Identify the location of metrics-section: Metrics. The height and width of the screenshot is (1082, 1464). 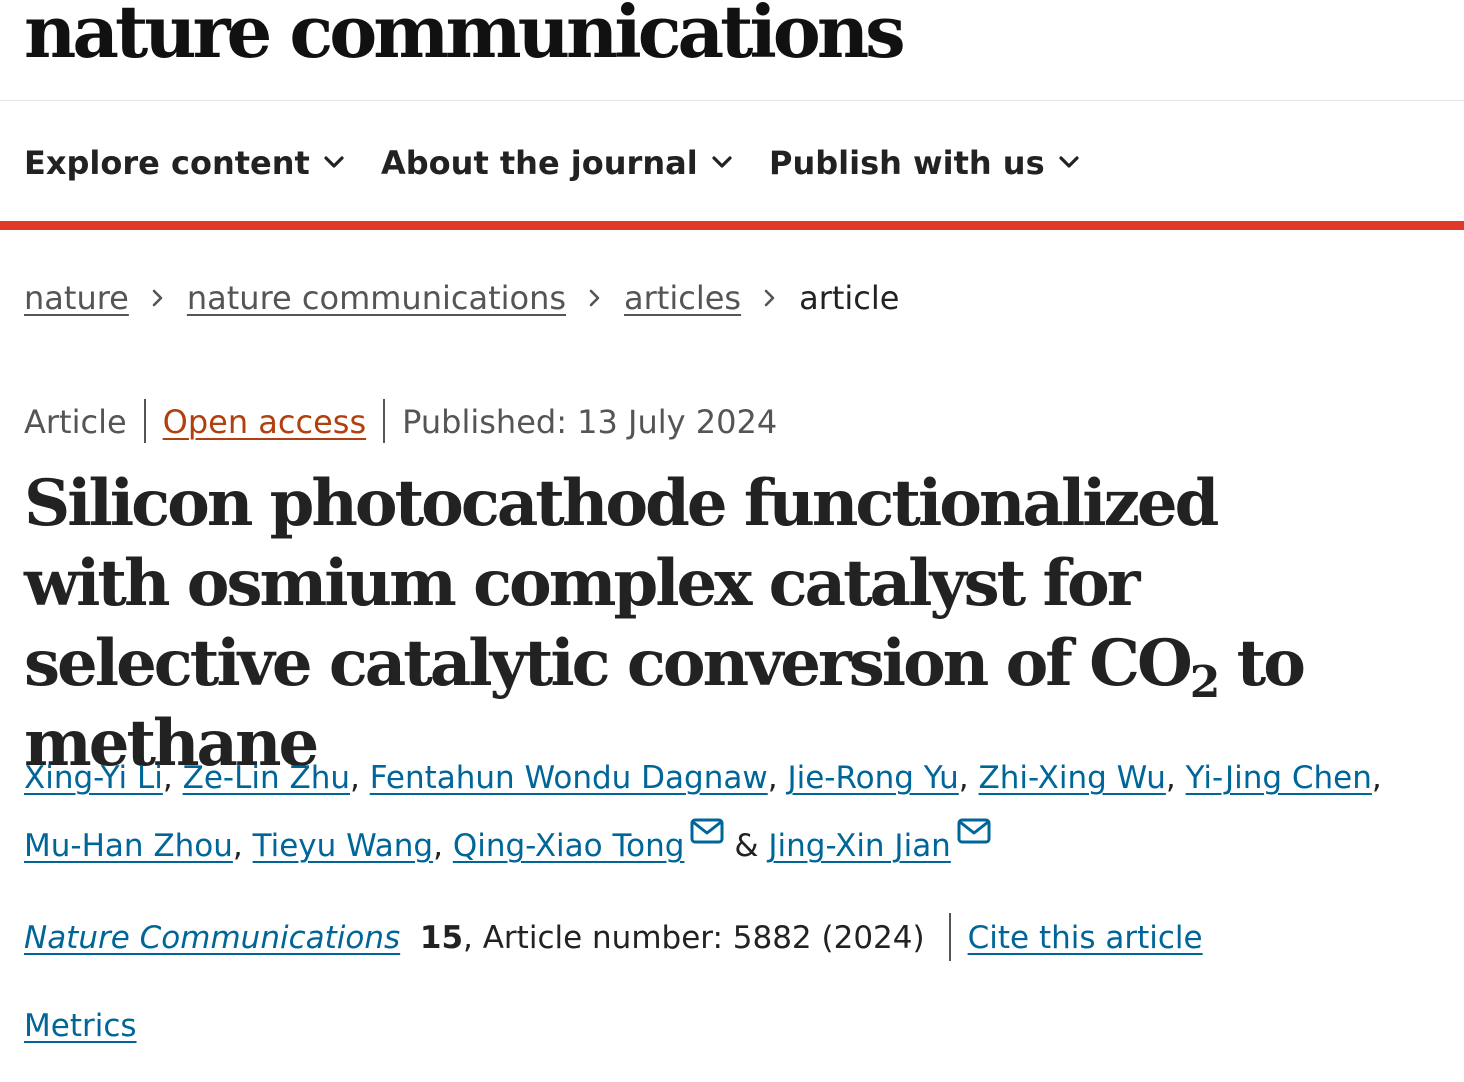
(80, 1026).